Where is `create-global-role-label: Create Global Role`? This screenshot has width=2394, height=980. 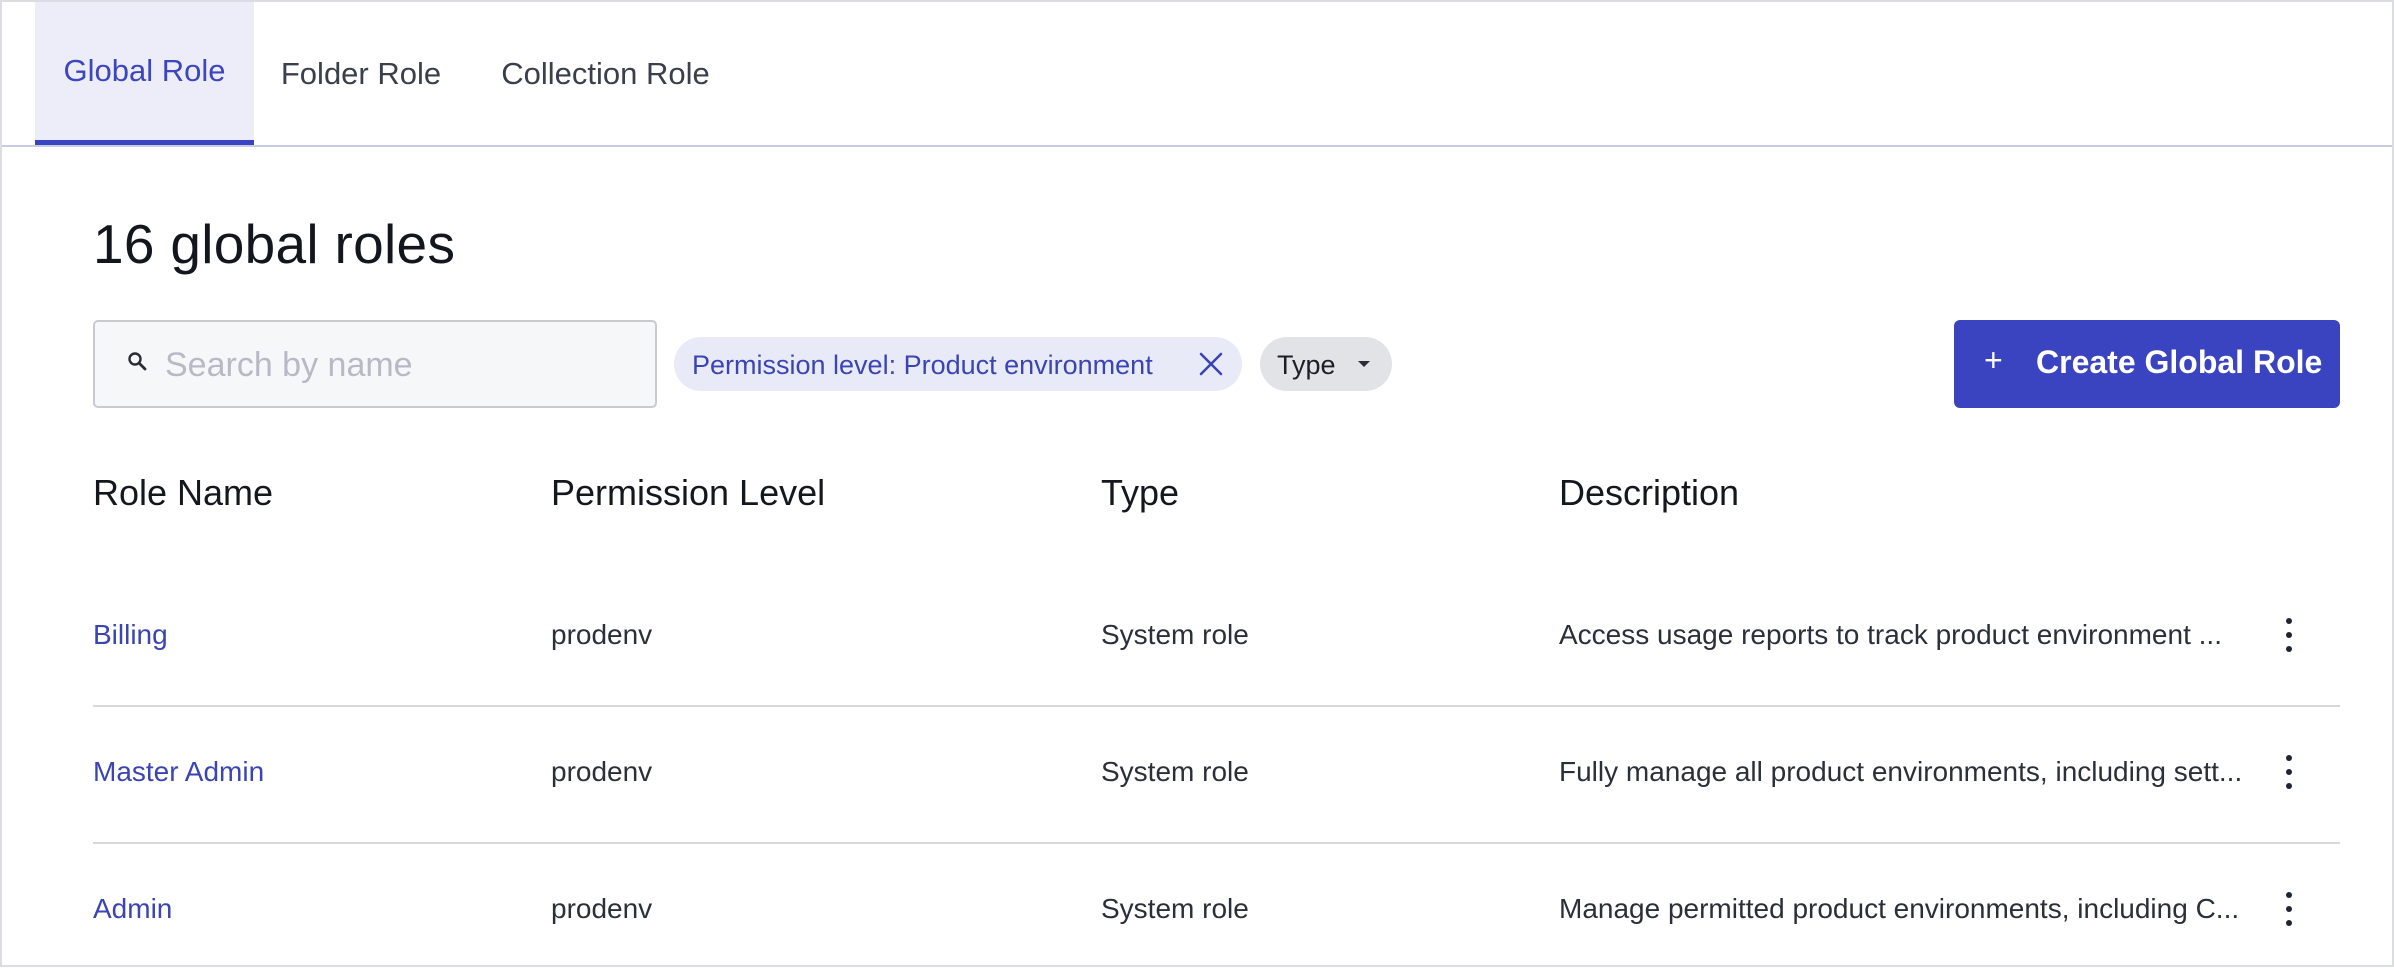 create-global-role-label: Create Global Role is located at coordinates (2179, 362).